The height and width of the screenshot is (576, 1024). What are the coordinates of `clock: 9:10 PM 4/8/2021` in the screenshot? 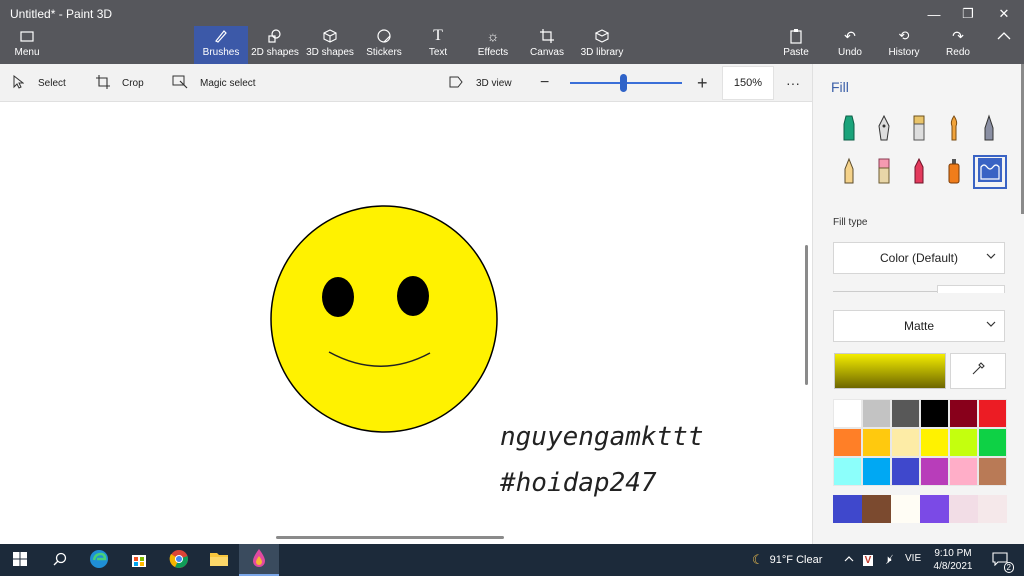 It's located at (953, 560).